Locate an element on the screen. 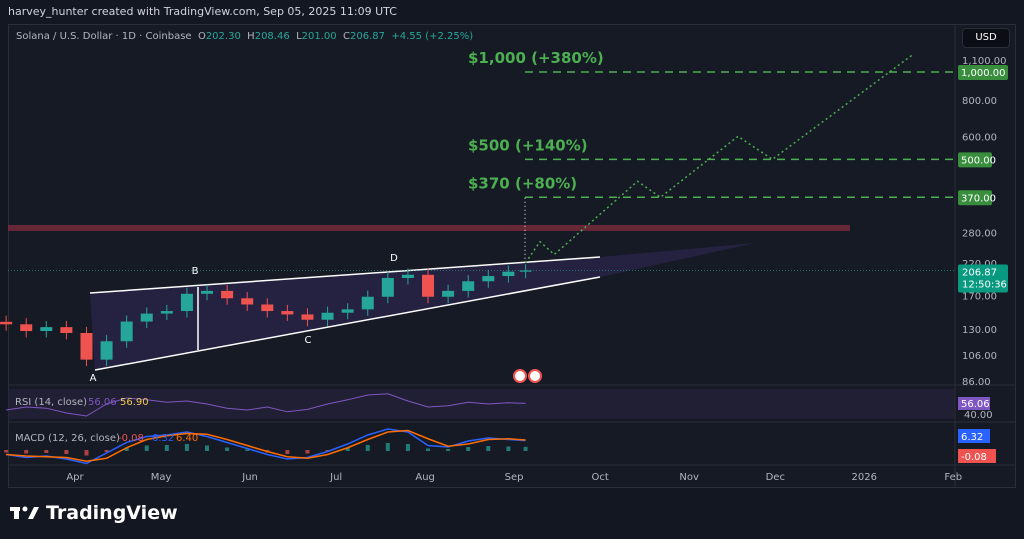 The height and width of the screenshot is (539, 1024). macd-tag-text: 6.32 is located at coordinates (972, 437).